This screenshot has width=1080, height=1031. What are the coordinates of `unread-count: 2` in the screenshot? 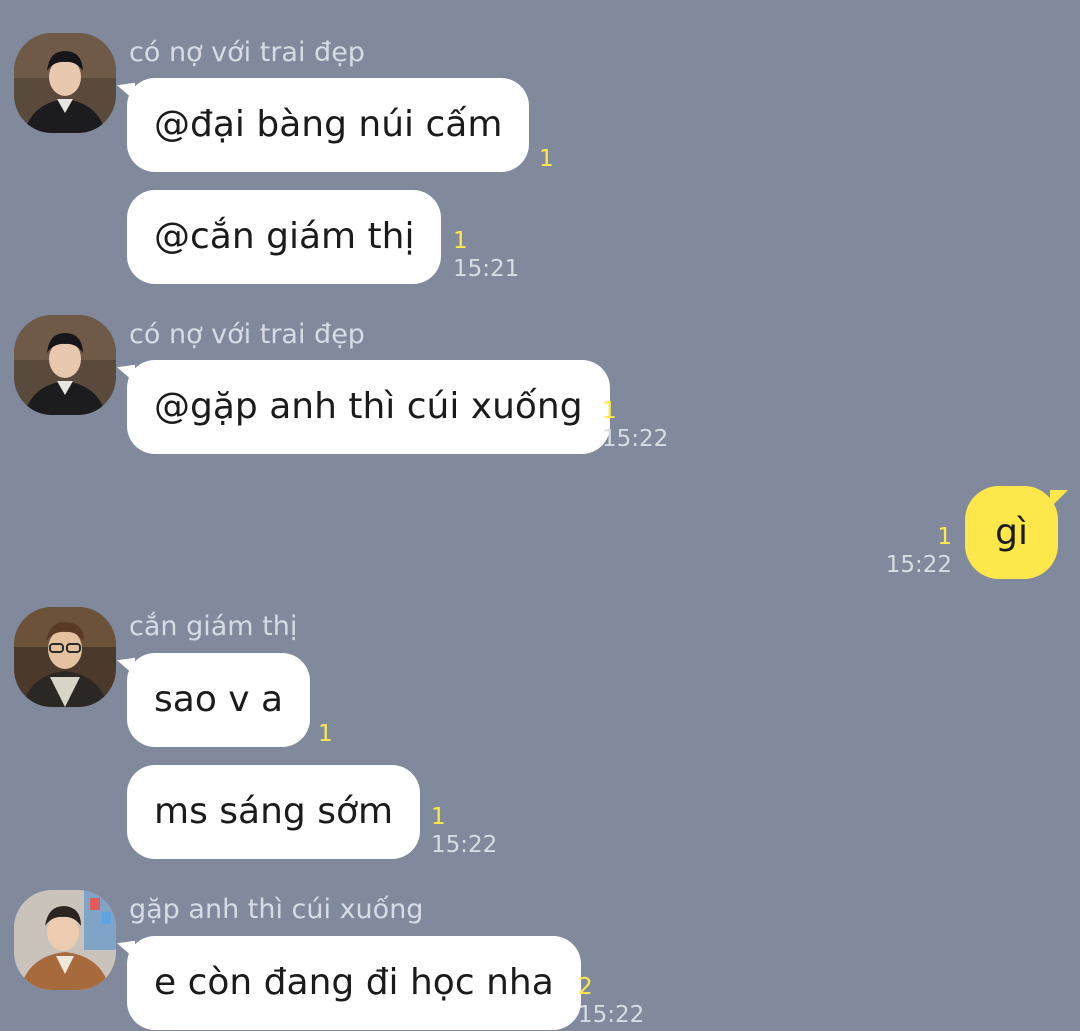 It's located at (585, 987).